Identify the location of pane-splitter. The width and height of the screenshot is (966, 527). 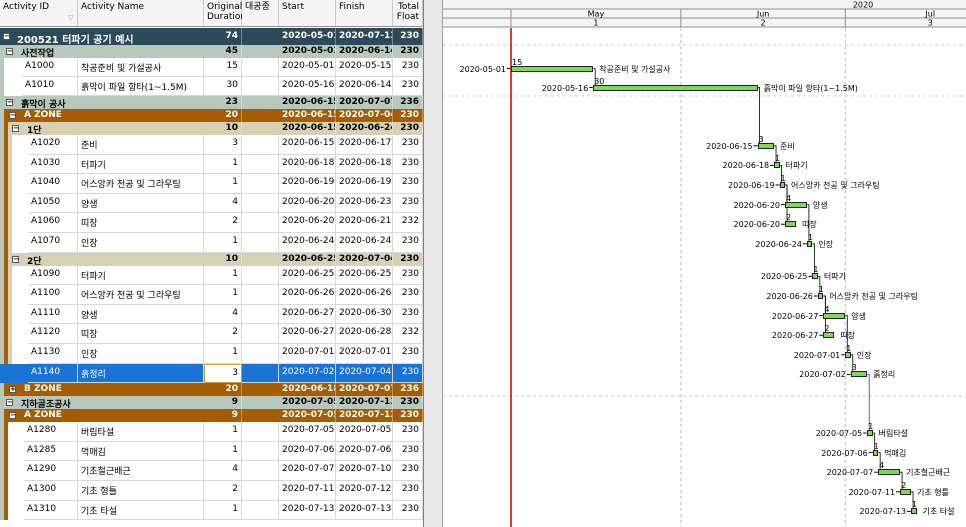
(433, 263).